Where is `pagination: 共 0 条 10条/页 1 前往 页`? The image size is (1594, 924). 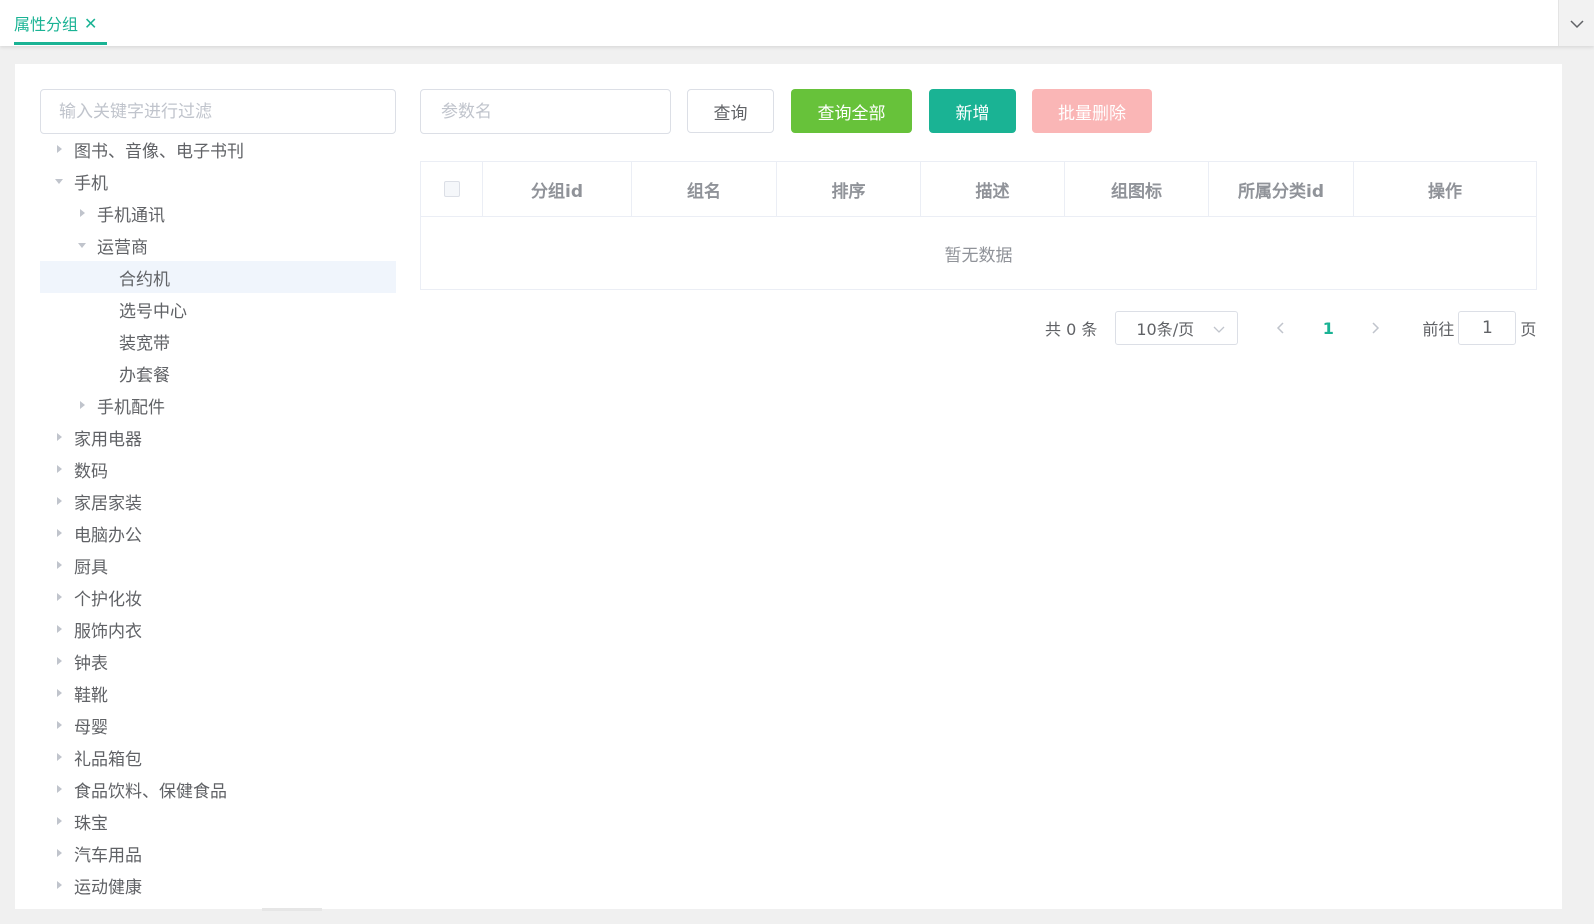
pagination: 共 0 条 10条/页 1 前往 页 is located at coordinates (1290, 328).